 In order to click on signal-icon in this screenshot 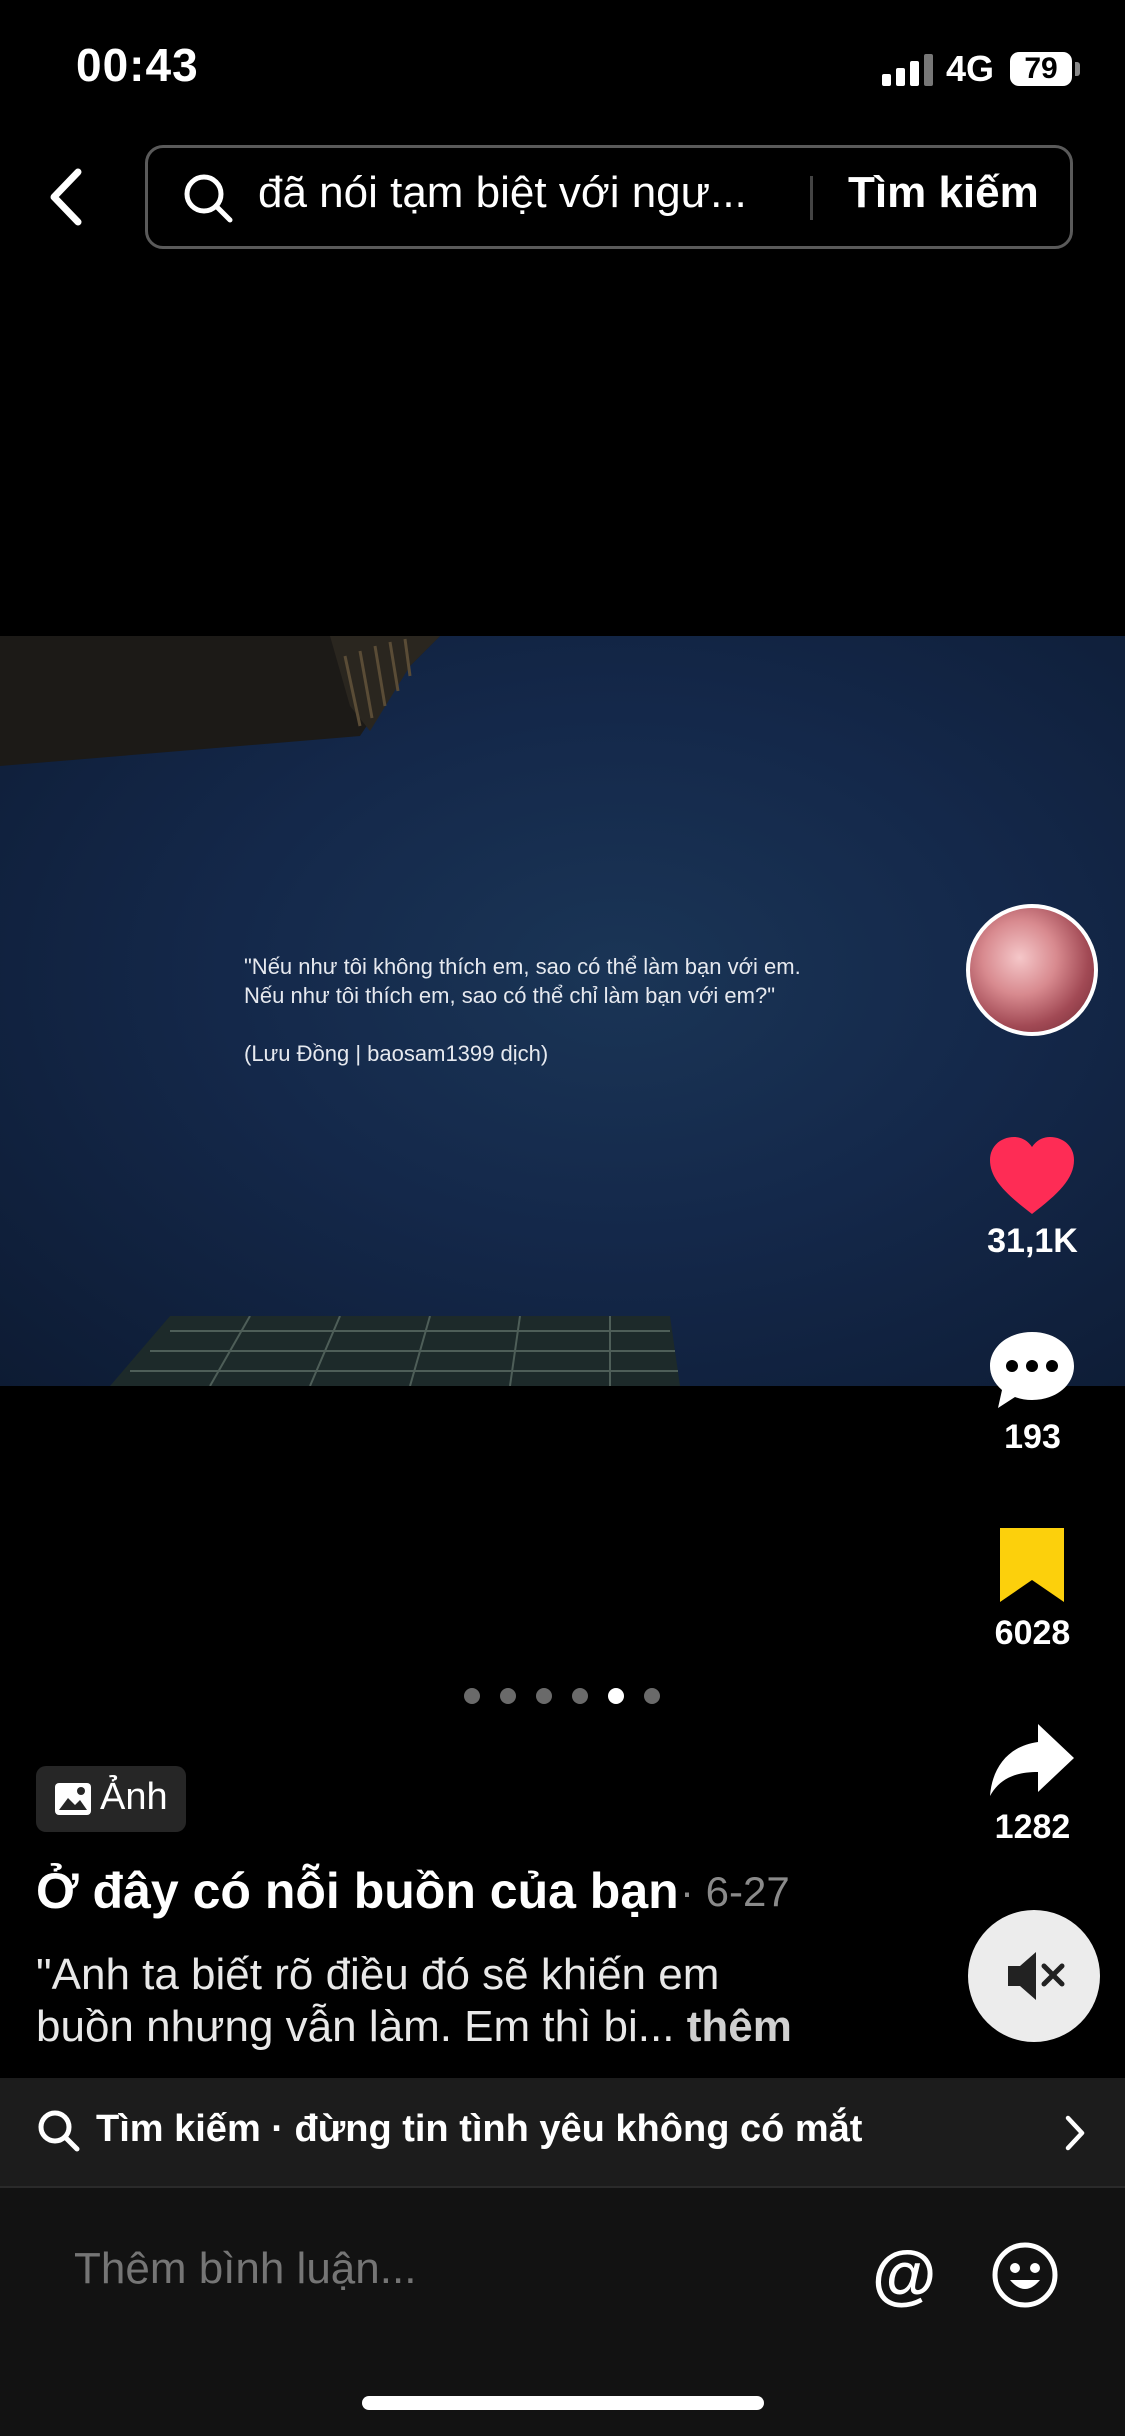, I will do `click(908, 69)`.